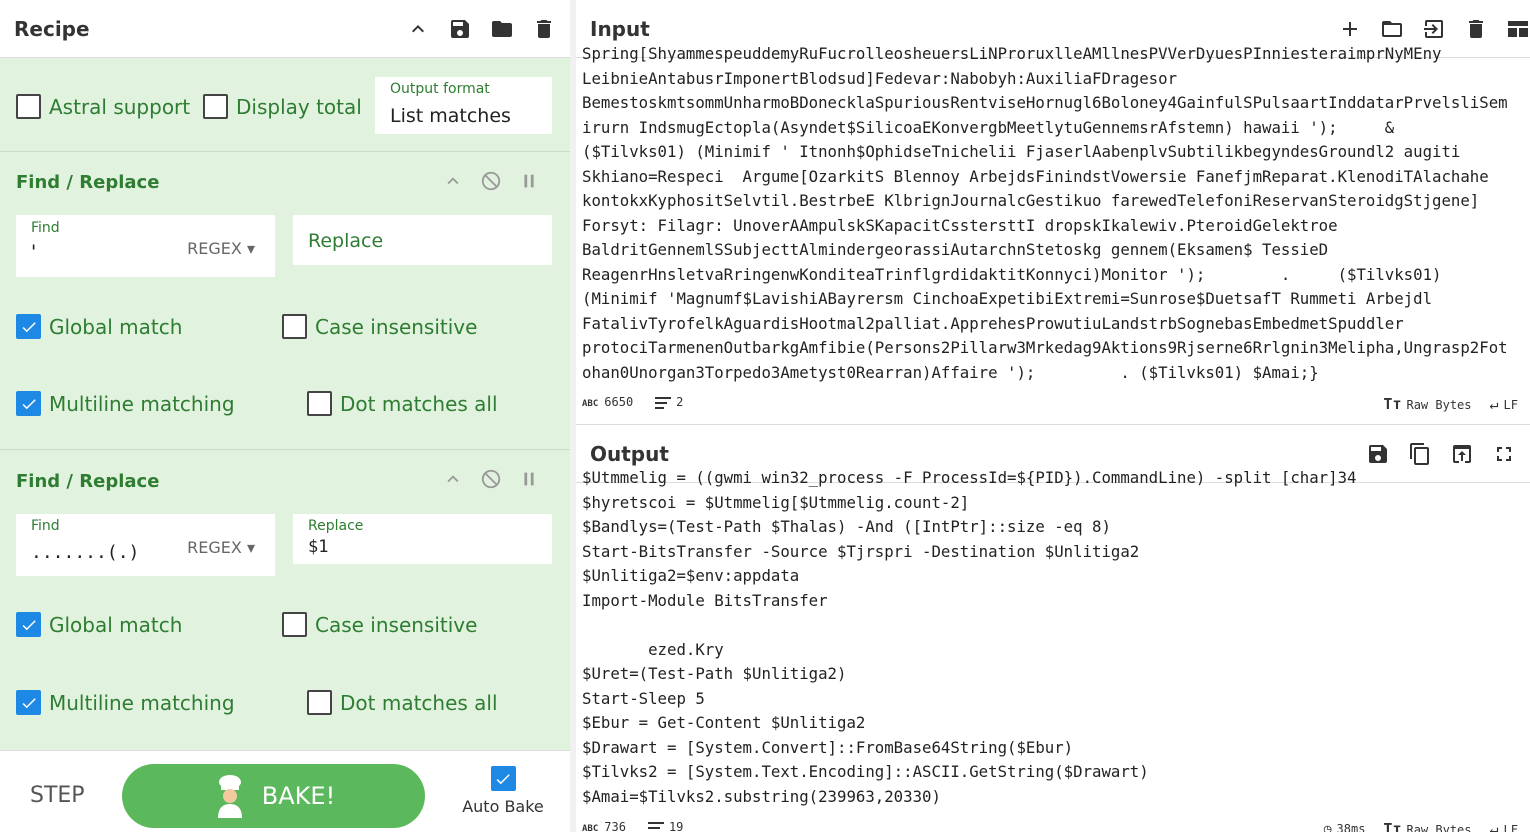 The image size is (1530, 832). I want to click on layout-icon, so click(1518, 29).